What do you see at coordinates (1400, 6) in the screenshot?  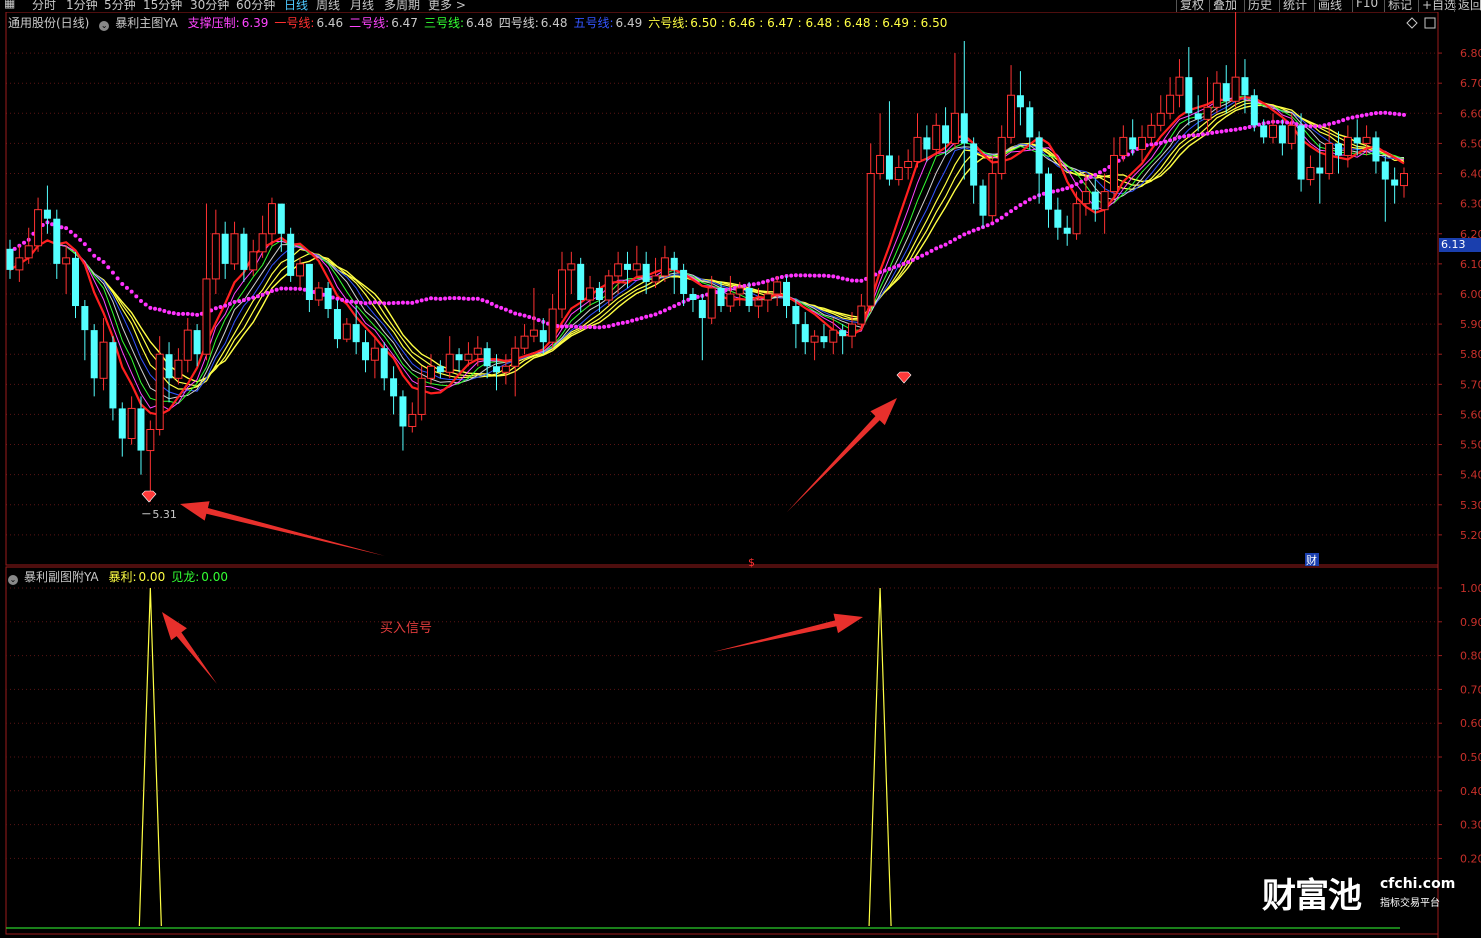 I see `toolbar-button: 标记` at bounding box center [1400, 6].